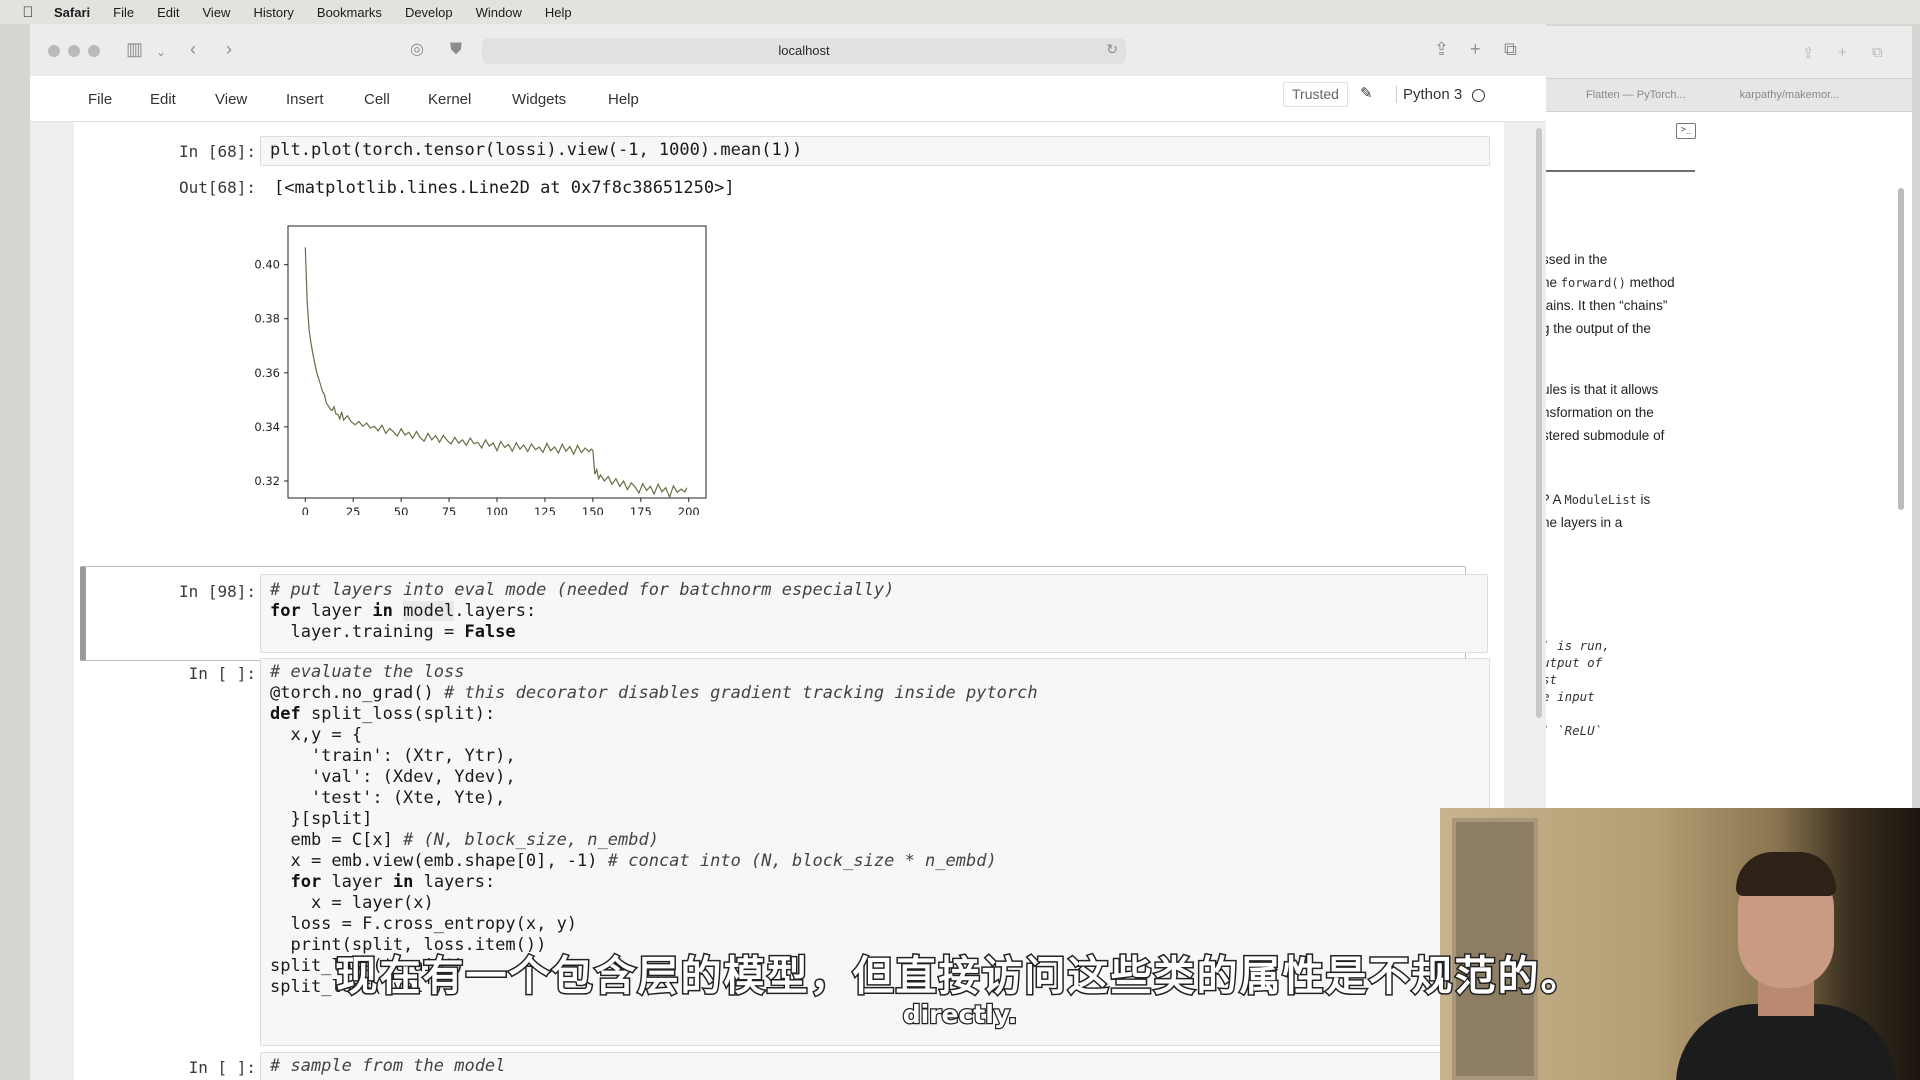  I want to click on doc-text-line: he forward() method, so click(1608, 282).